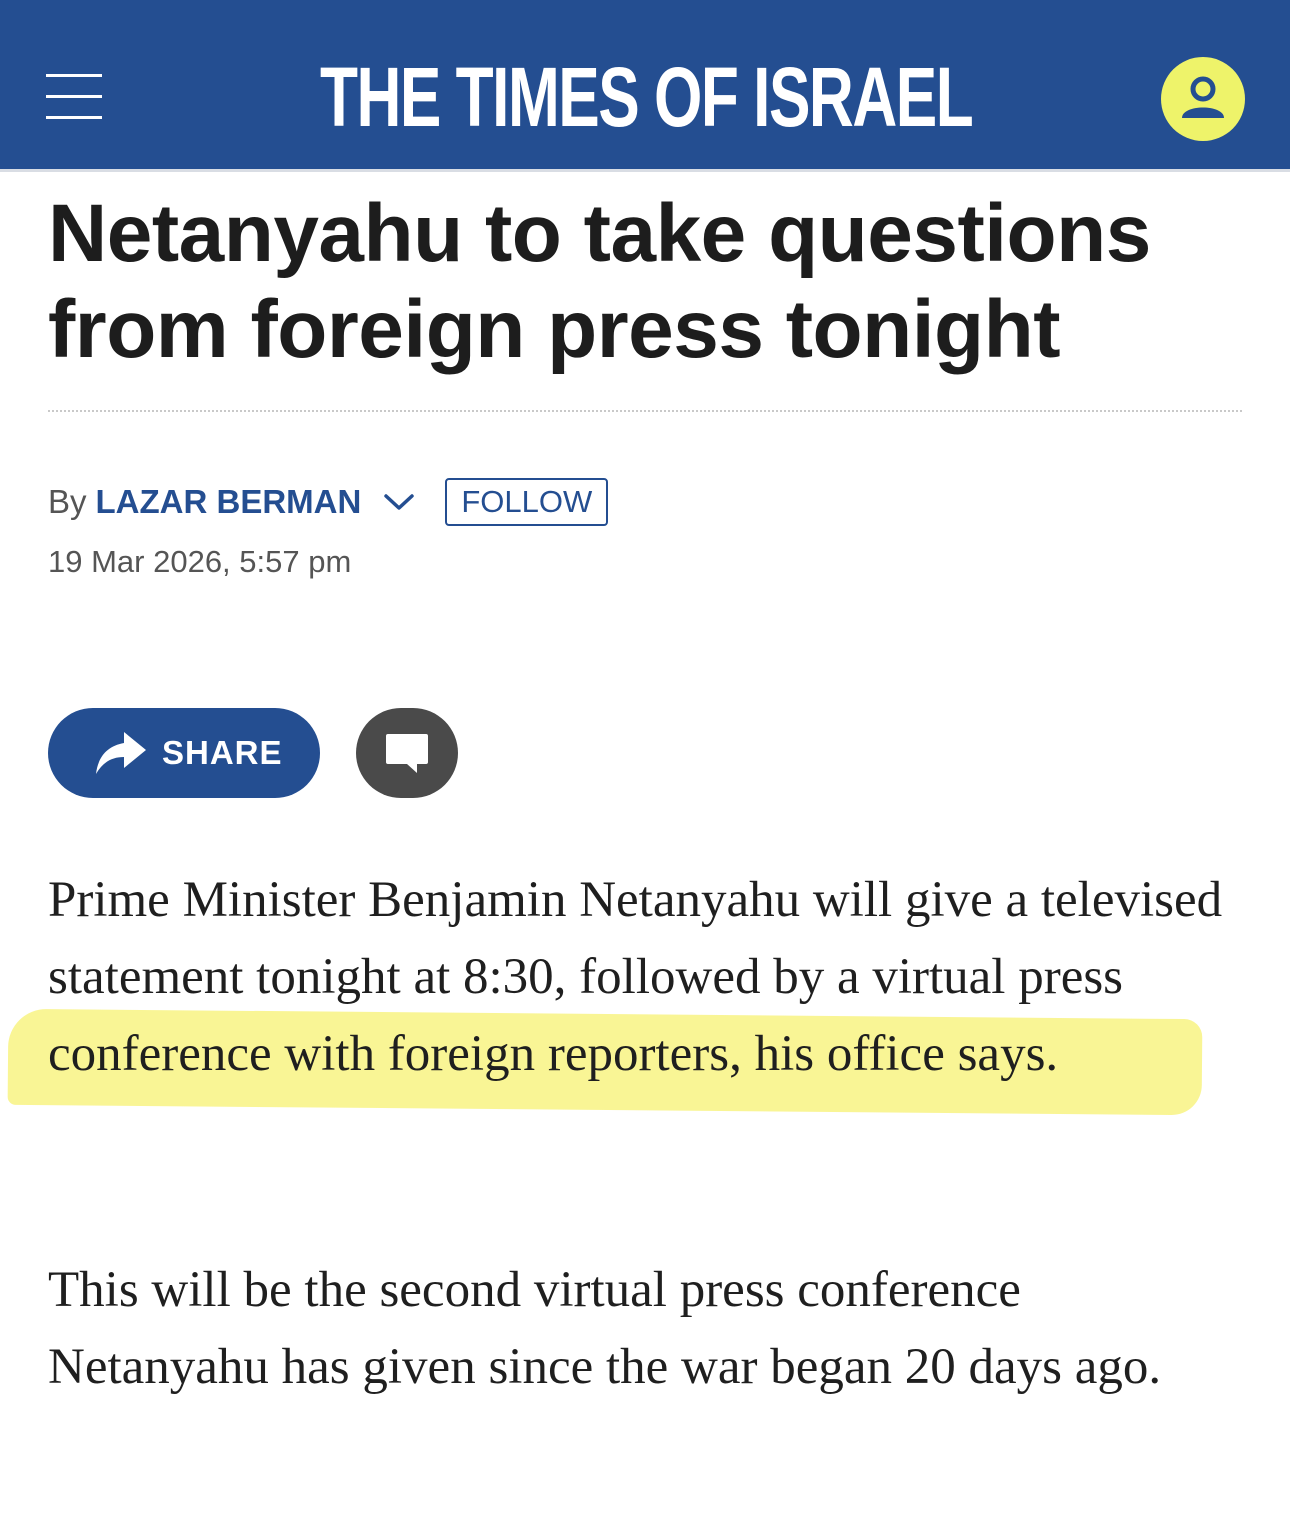  Describe the element at coordinates (645, 411) in the screenshot. I see `headline-divider` at that location.